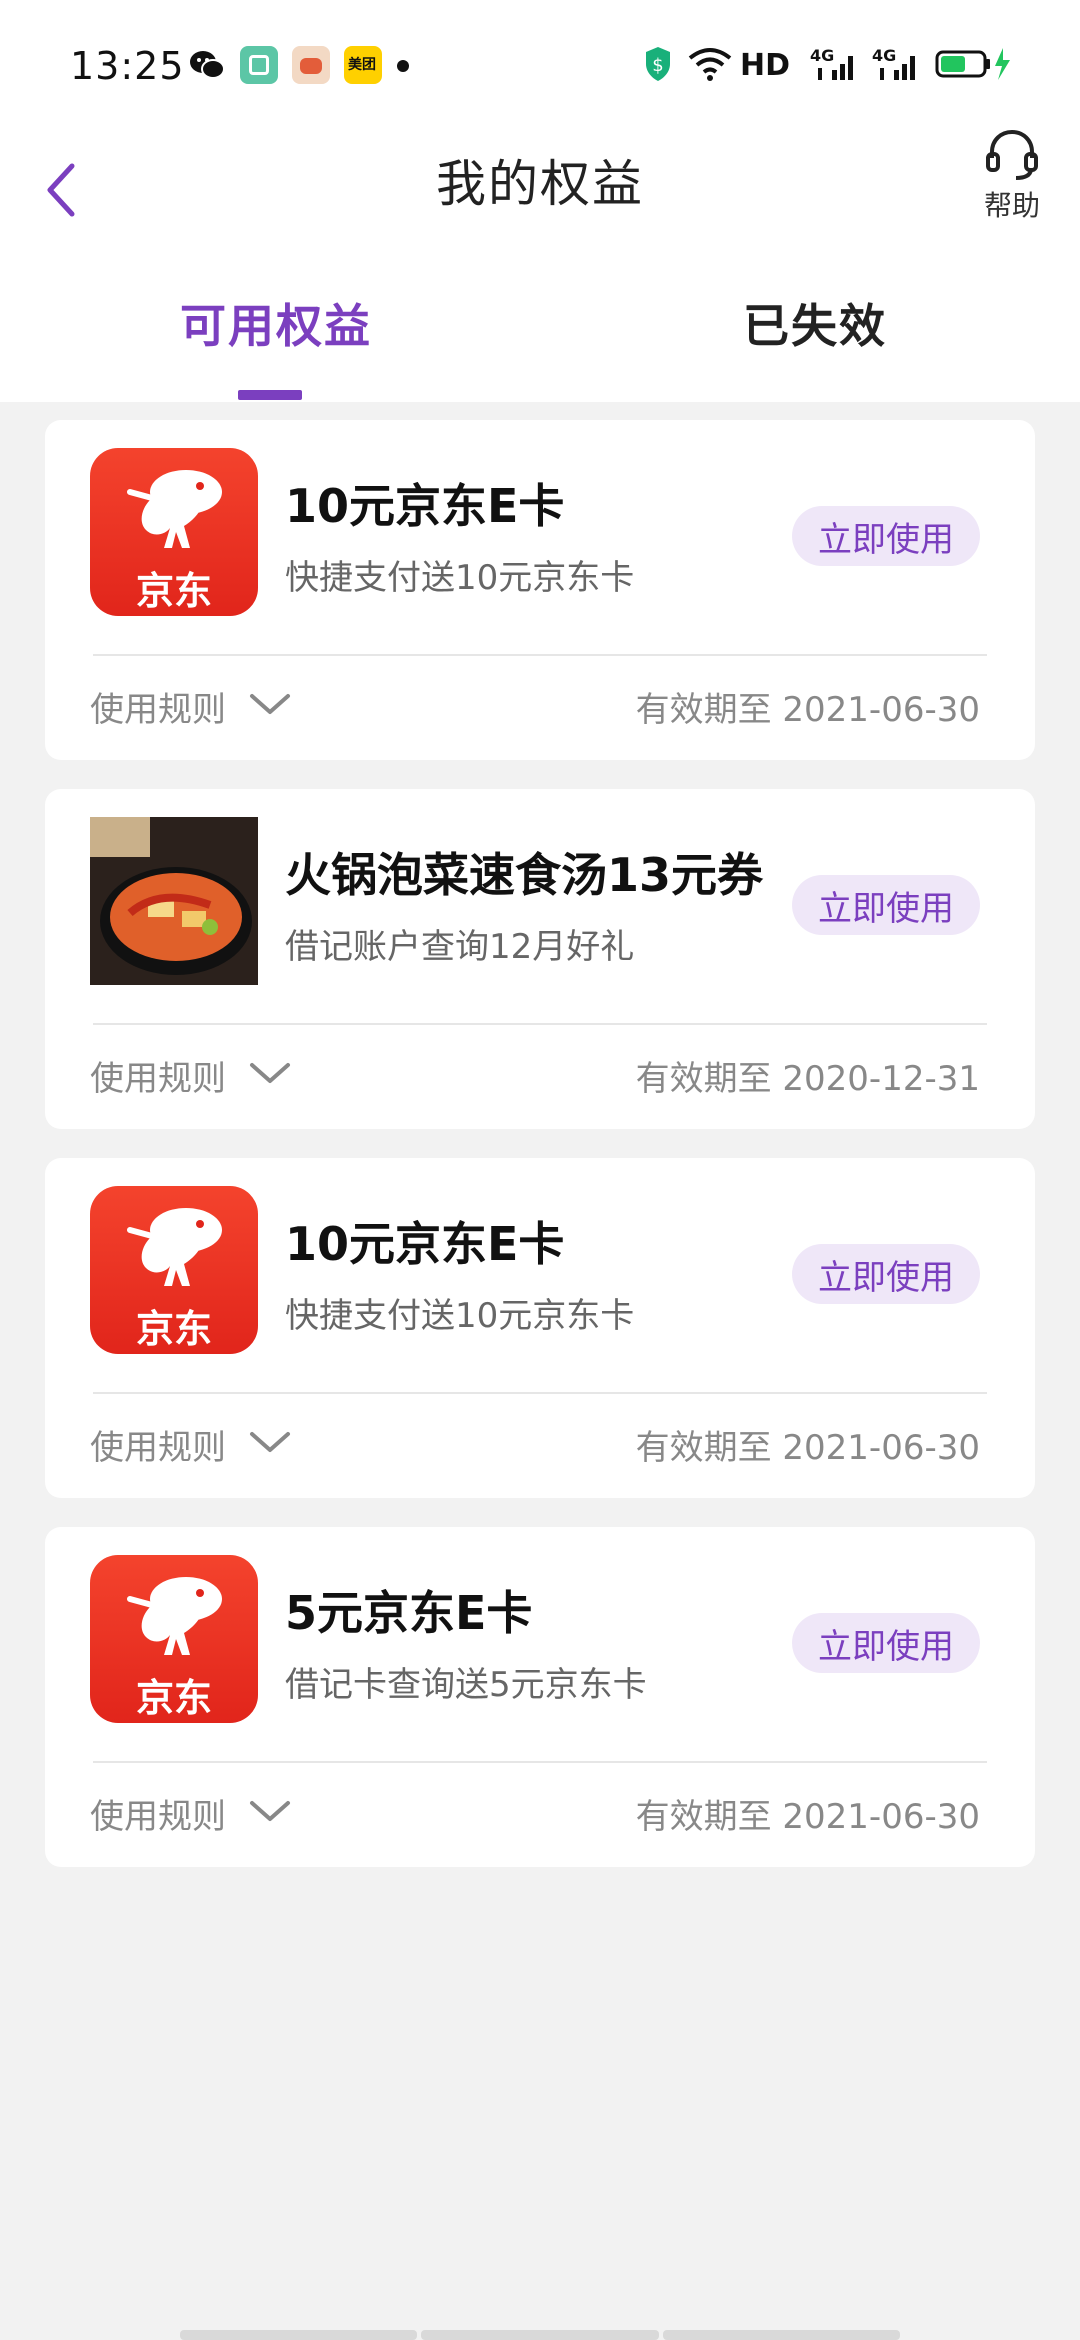  I want to click on page-title: 我的权益, so click(540, 184).